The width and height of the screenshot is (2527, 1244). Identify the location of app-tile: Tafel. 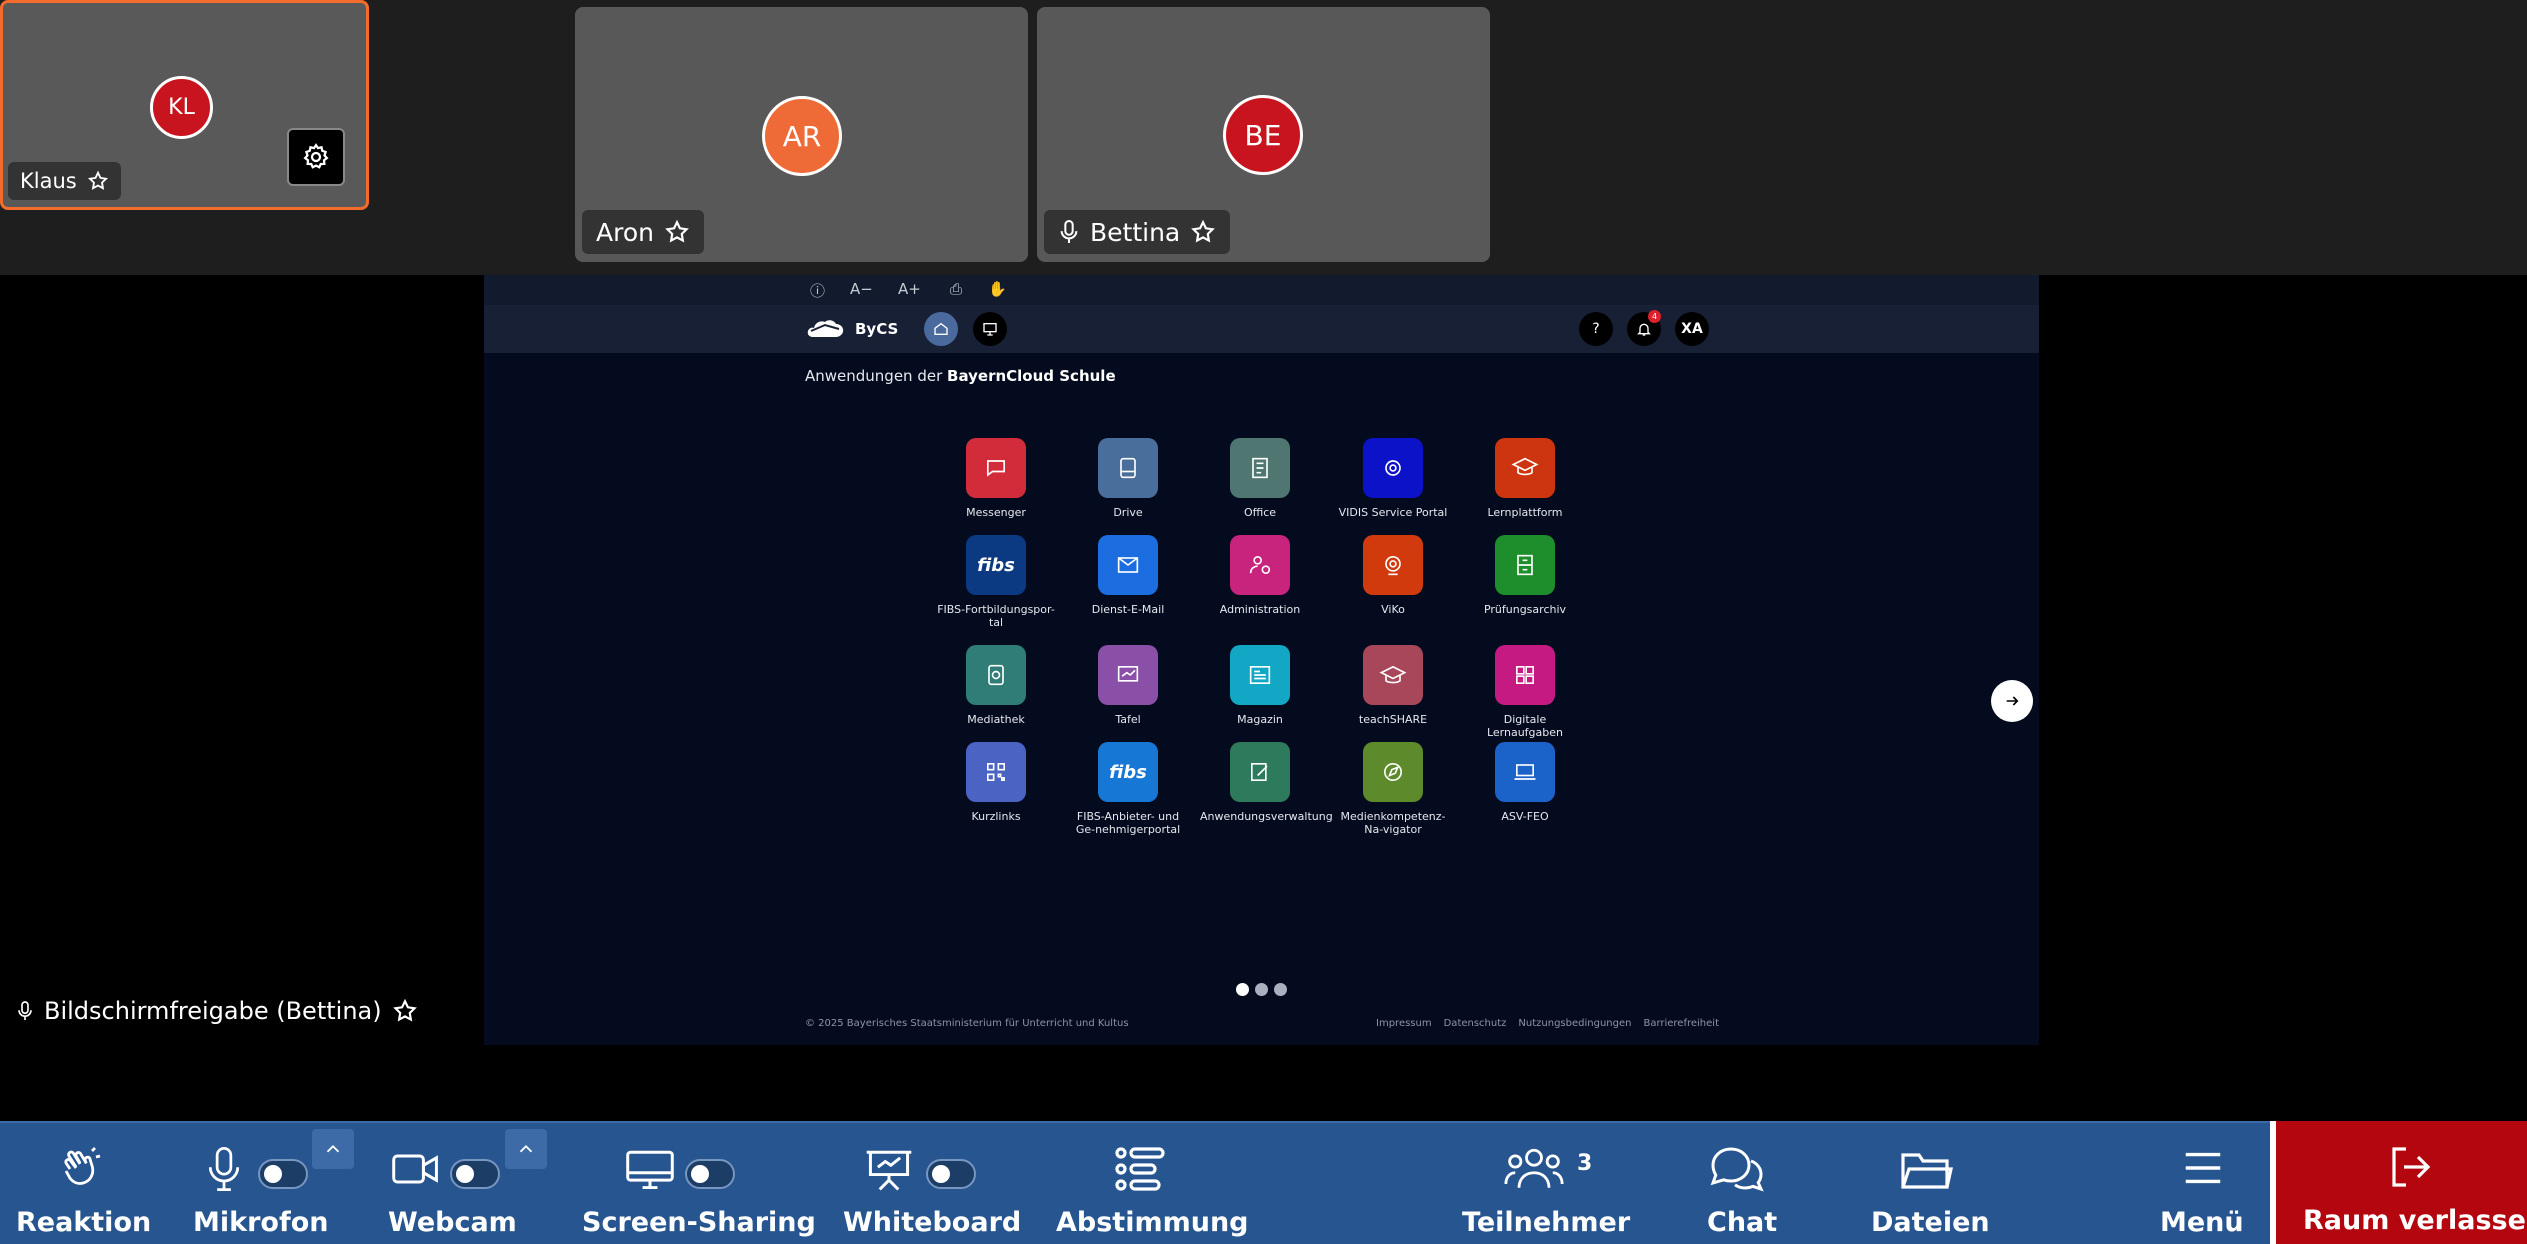
(1128, 685).